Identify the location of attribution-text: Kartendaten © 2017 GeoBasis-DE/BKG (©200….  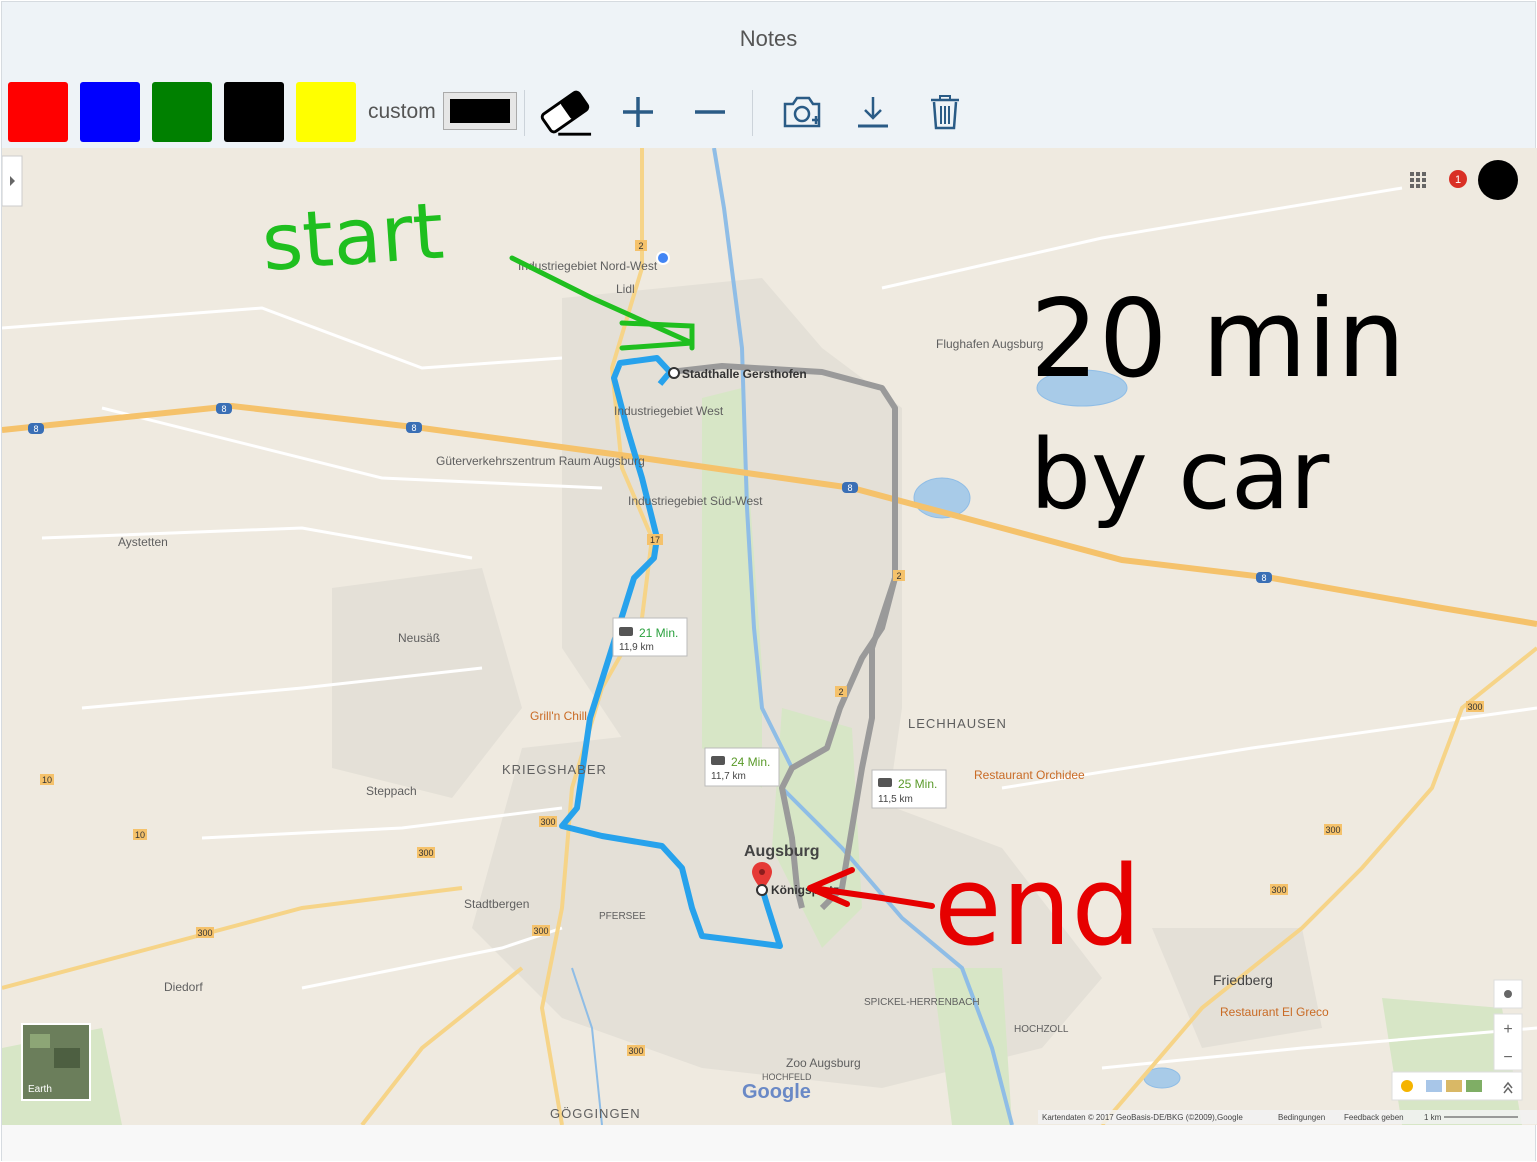
(1142, 1117).